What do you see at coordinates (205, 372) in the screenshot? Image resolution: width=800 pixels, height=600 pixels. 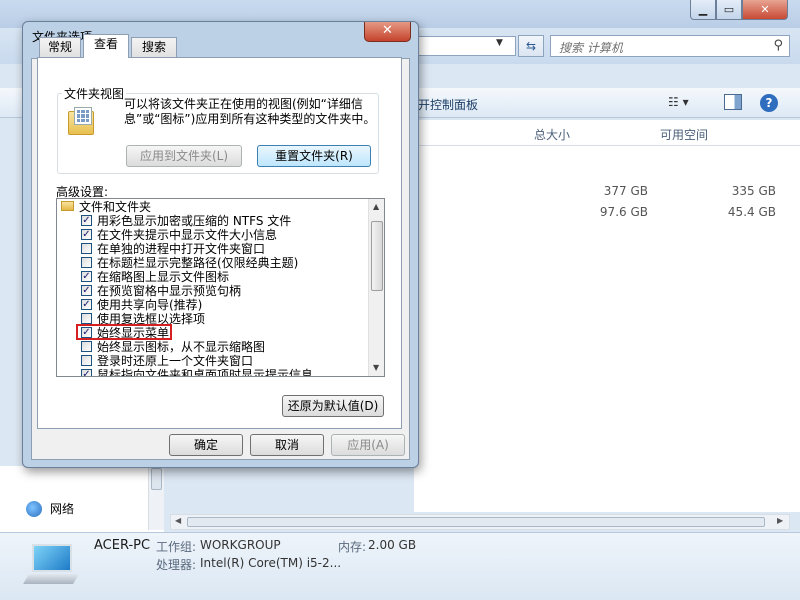 I see `option-label: 鼠标指向文件夹和桌面项时显示提示信息` at bounding box center [205, 372].